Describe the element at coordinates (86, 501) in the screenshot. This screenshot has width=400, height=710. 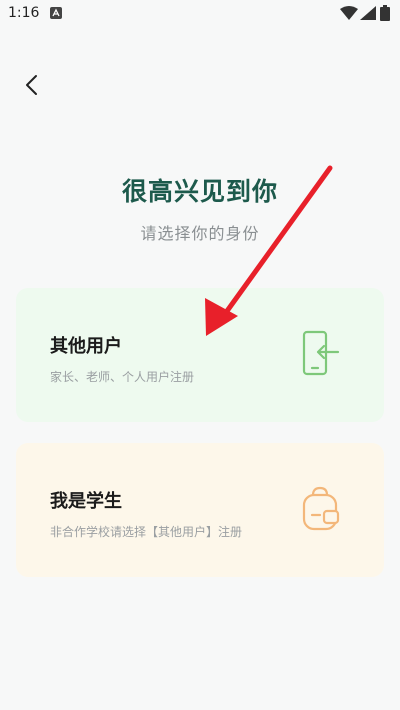
I see `student-title: 我是学生` at that location.